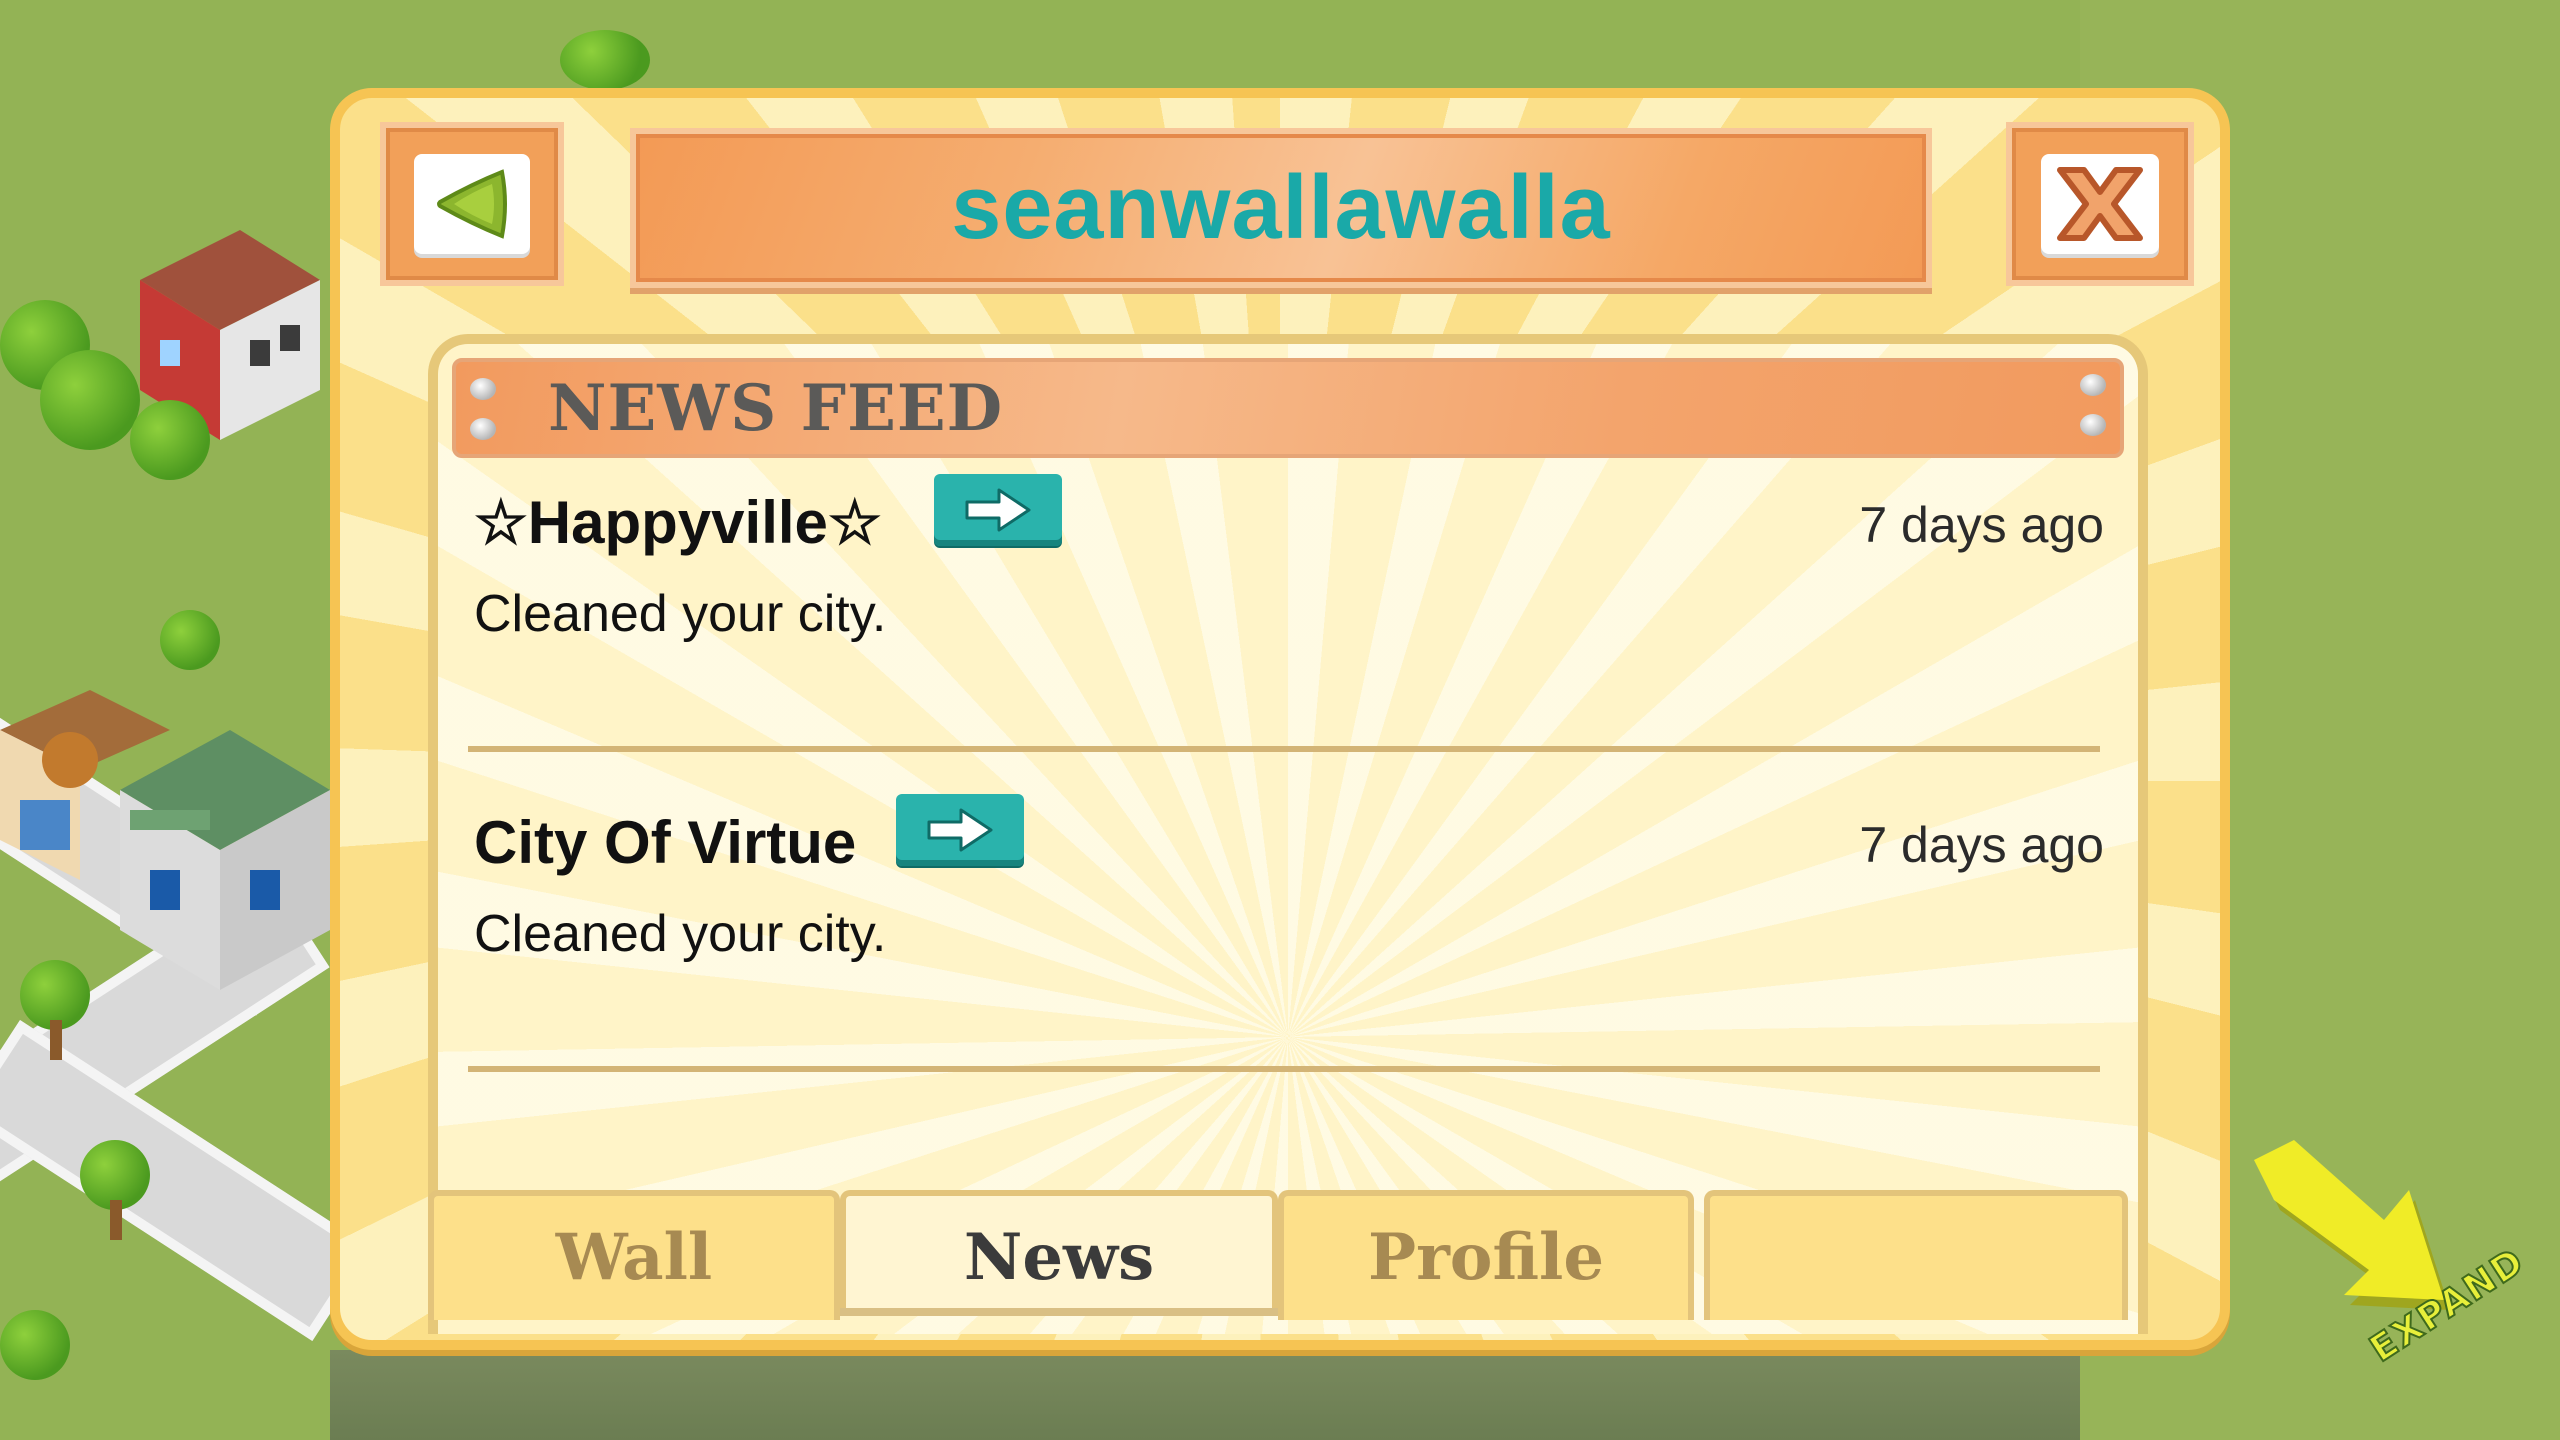 The image size is (2560, 1440). I want to click on title-bar: seanwallawalla, so click(1281, 208).